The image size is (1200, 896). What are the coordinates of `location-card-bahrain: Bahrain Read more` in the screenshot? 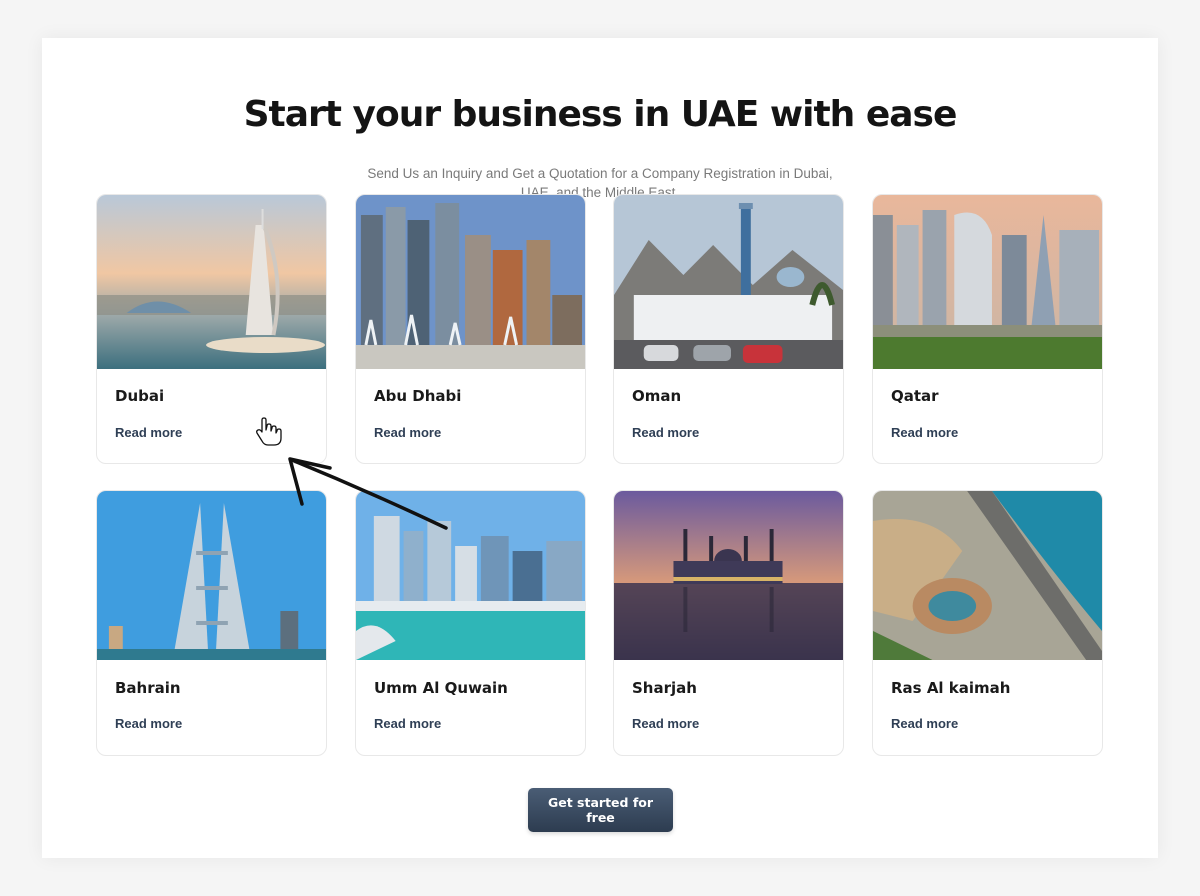 It's located at (211, 623).